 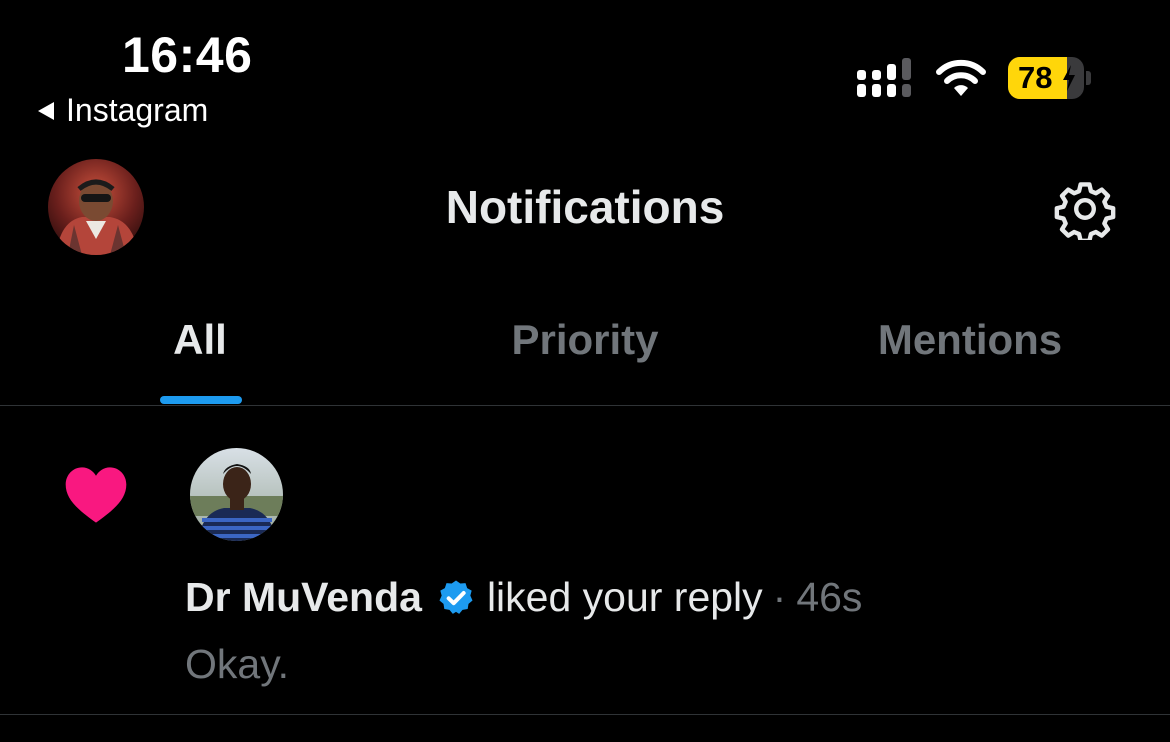 I want to click on cellular-signal-icon, so click(x=884, y=77).